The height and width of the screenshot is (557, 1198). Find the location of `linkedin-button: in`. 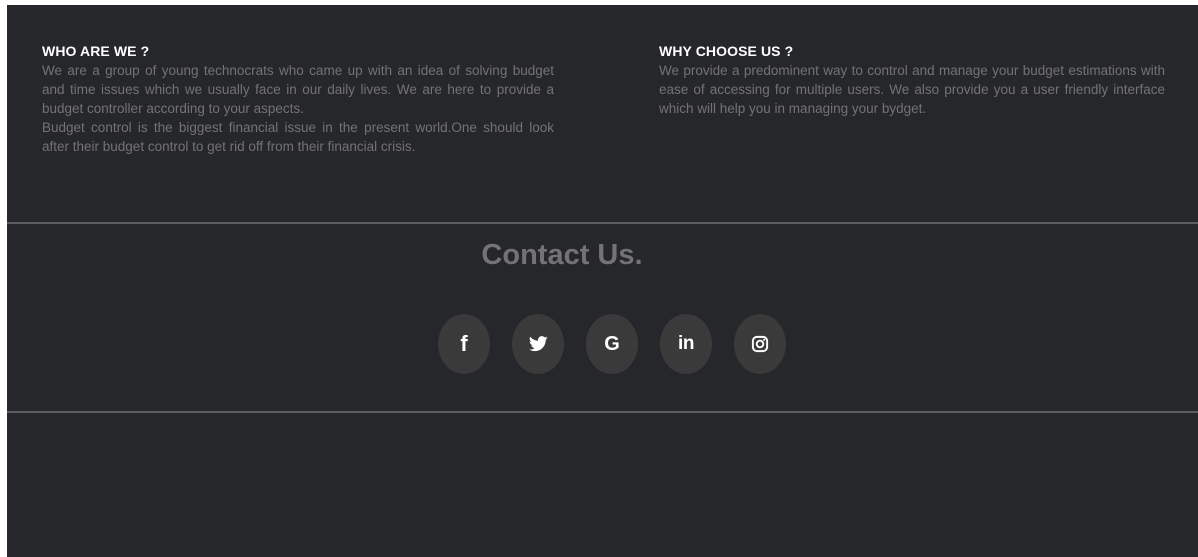

linkedin-button: in is located at coordinates (686, 344).